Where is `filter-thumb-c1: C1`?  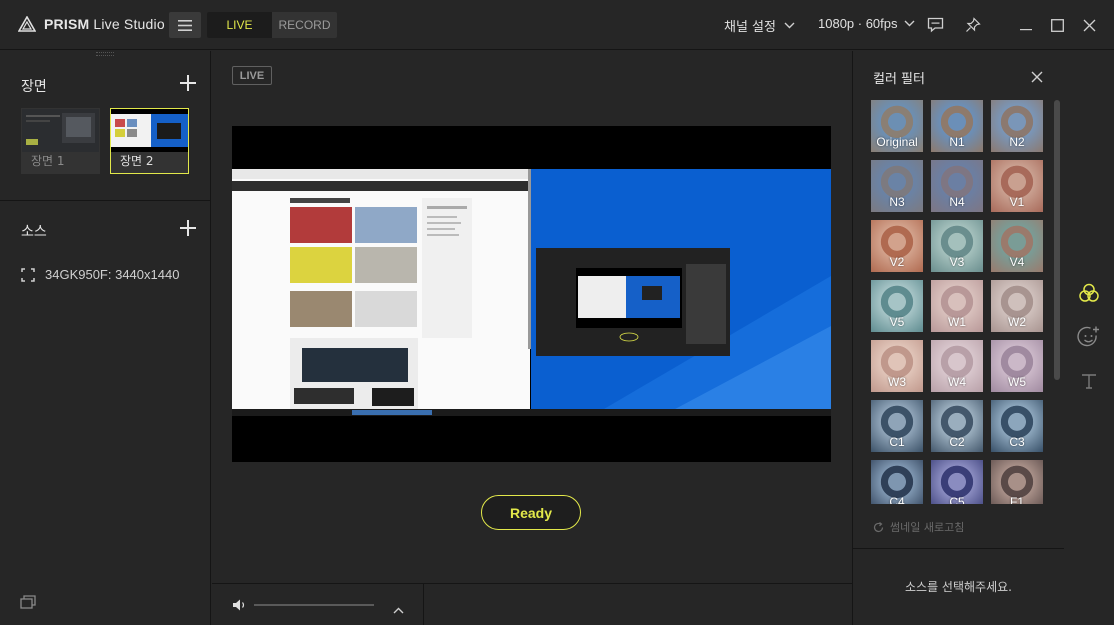
filter-thumb-c1: C1 is located at coordinates (897, 426).